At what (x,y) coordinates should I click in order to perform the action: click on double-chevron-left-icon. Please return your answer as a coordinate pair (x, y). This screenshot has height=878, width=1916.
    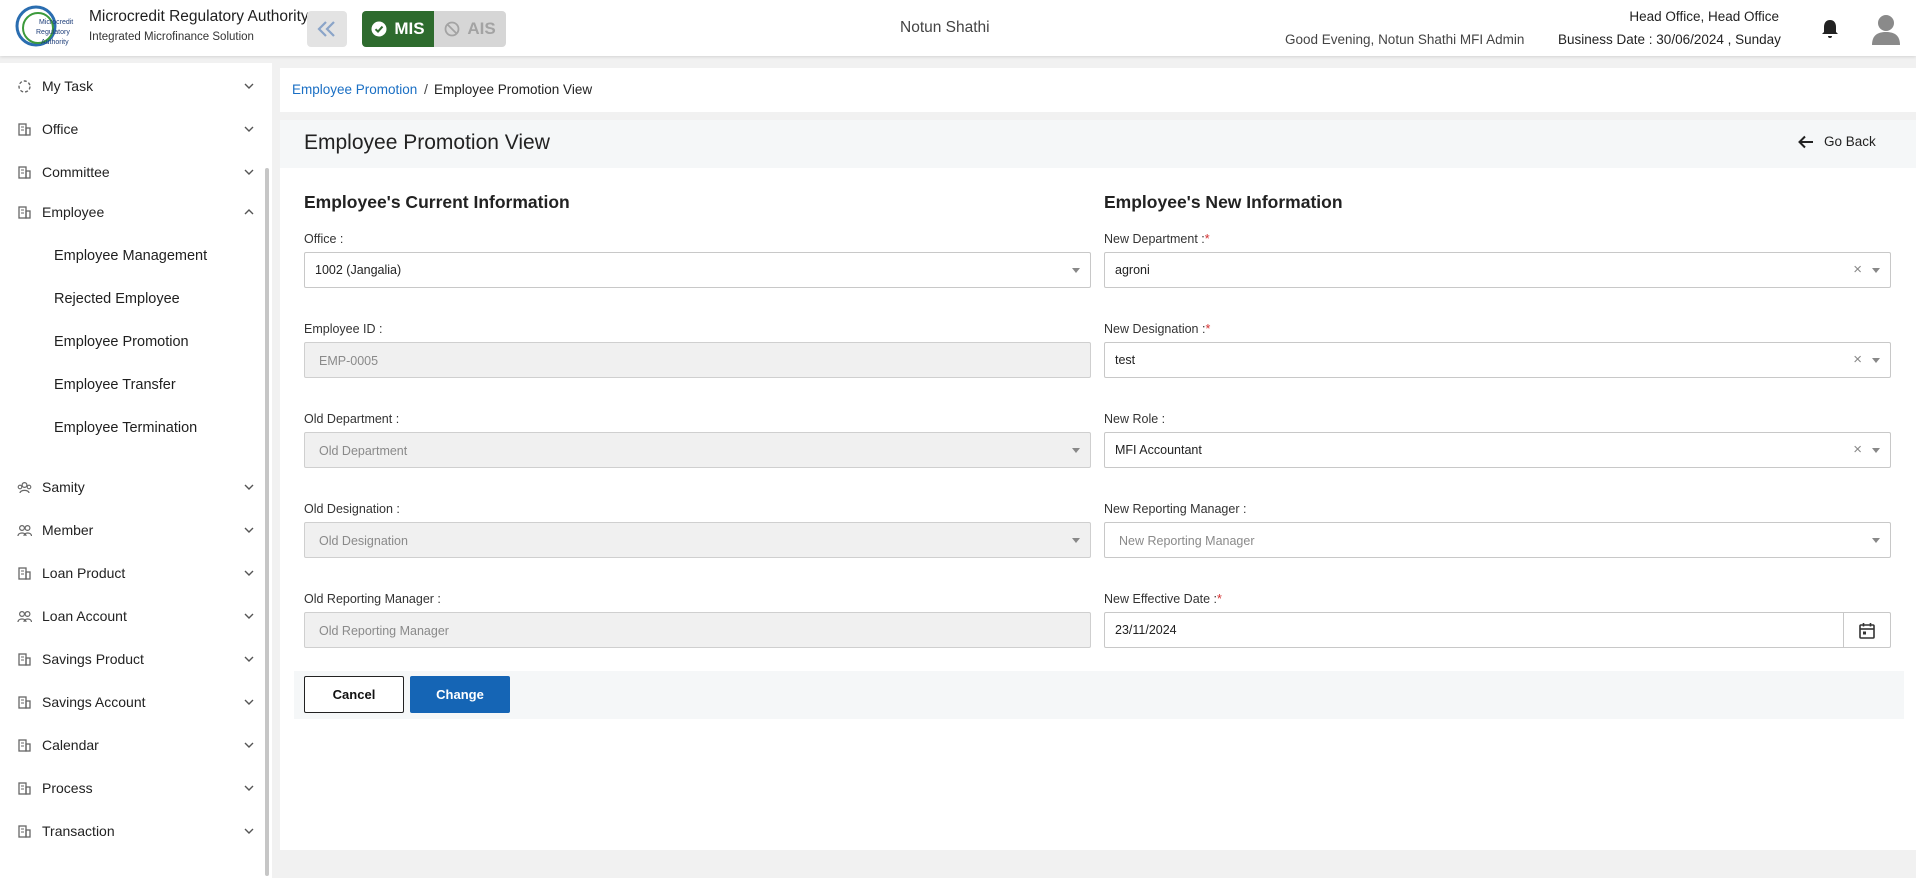
    Looking at the image, I should click on (326, 29).